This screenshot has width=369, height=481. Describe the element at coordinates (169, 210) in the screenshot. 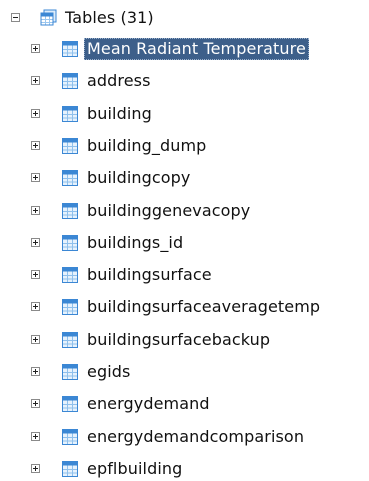

I see `table-tree-item-label: buildinggenevacopy` at that location.